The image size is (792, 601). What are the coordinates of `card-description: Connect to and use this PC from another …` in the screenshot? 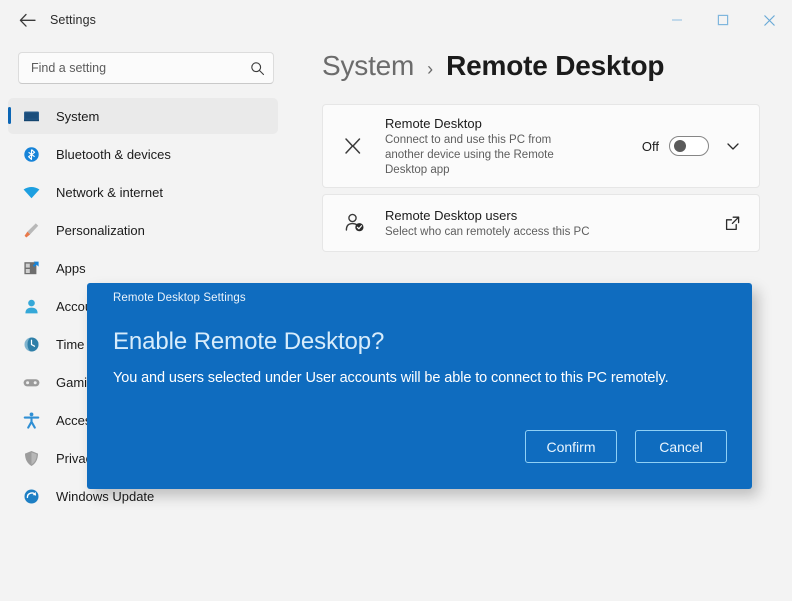 It's located at (469, 154).